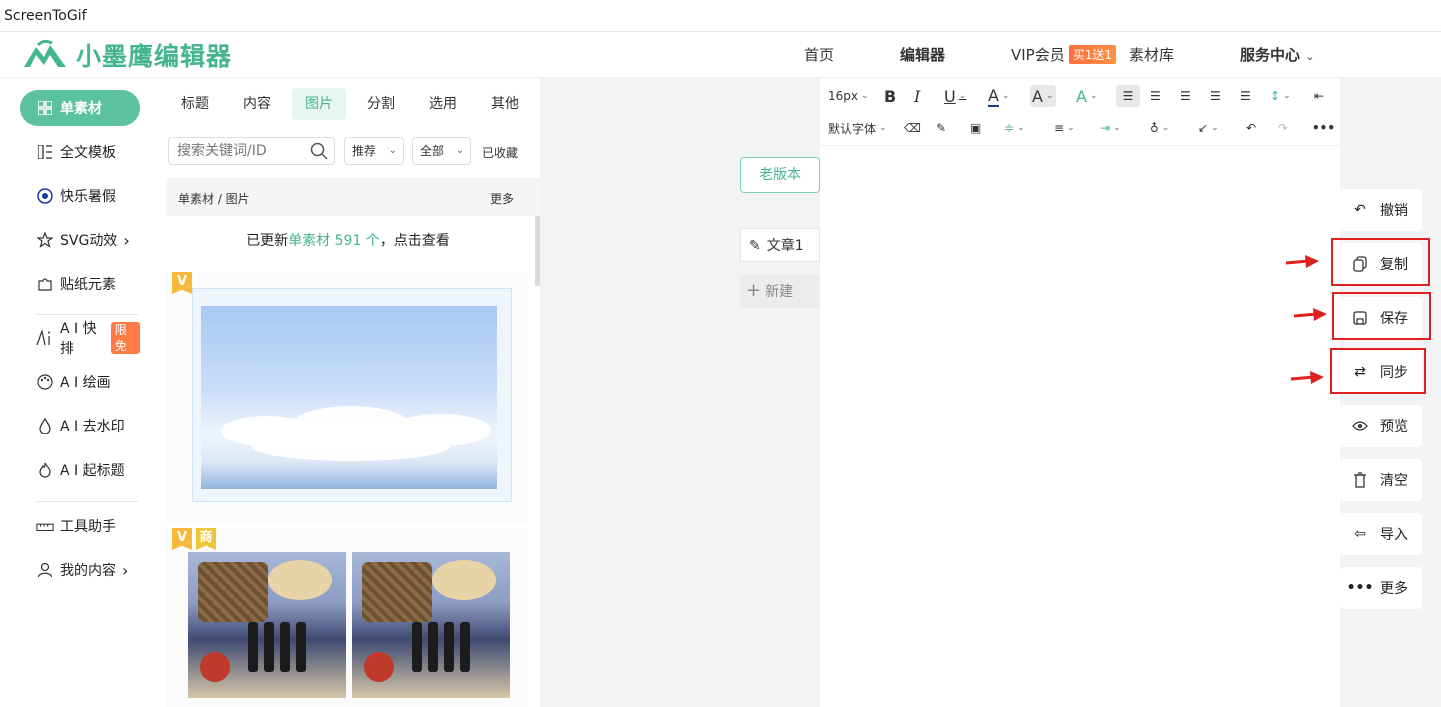 Image resolution: width=1441 pixels, height=707 pixels. Describe the element at coordinates (941, 128) in the screenshot. I see `format-brush-icon: ✎` at that location.